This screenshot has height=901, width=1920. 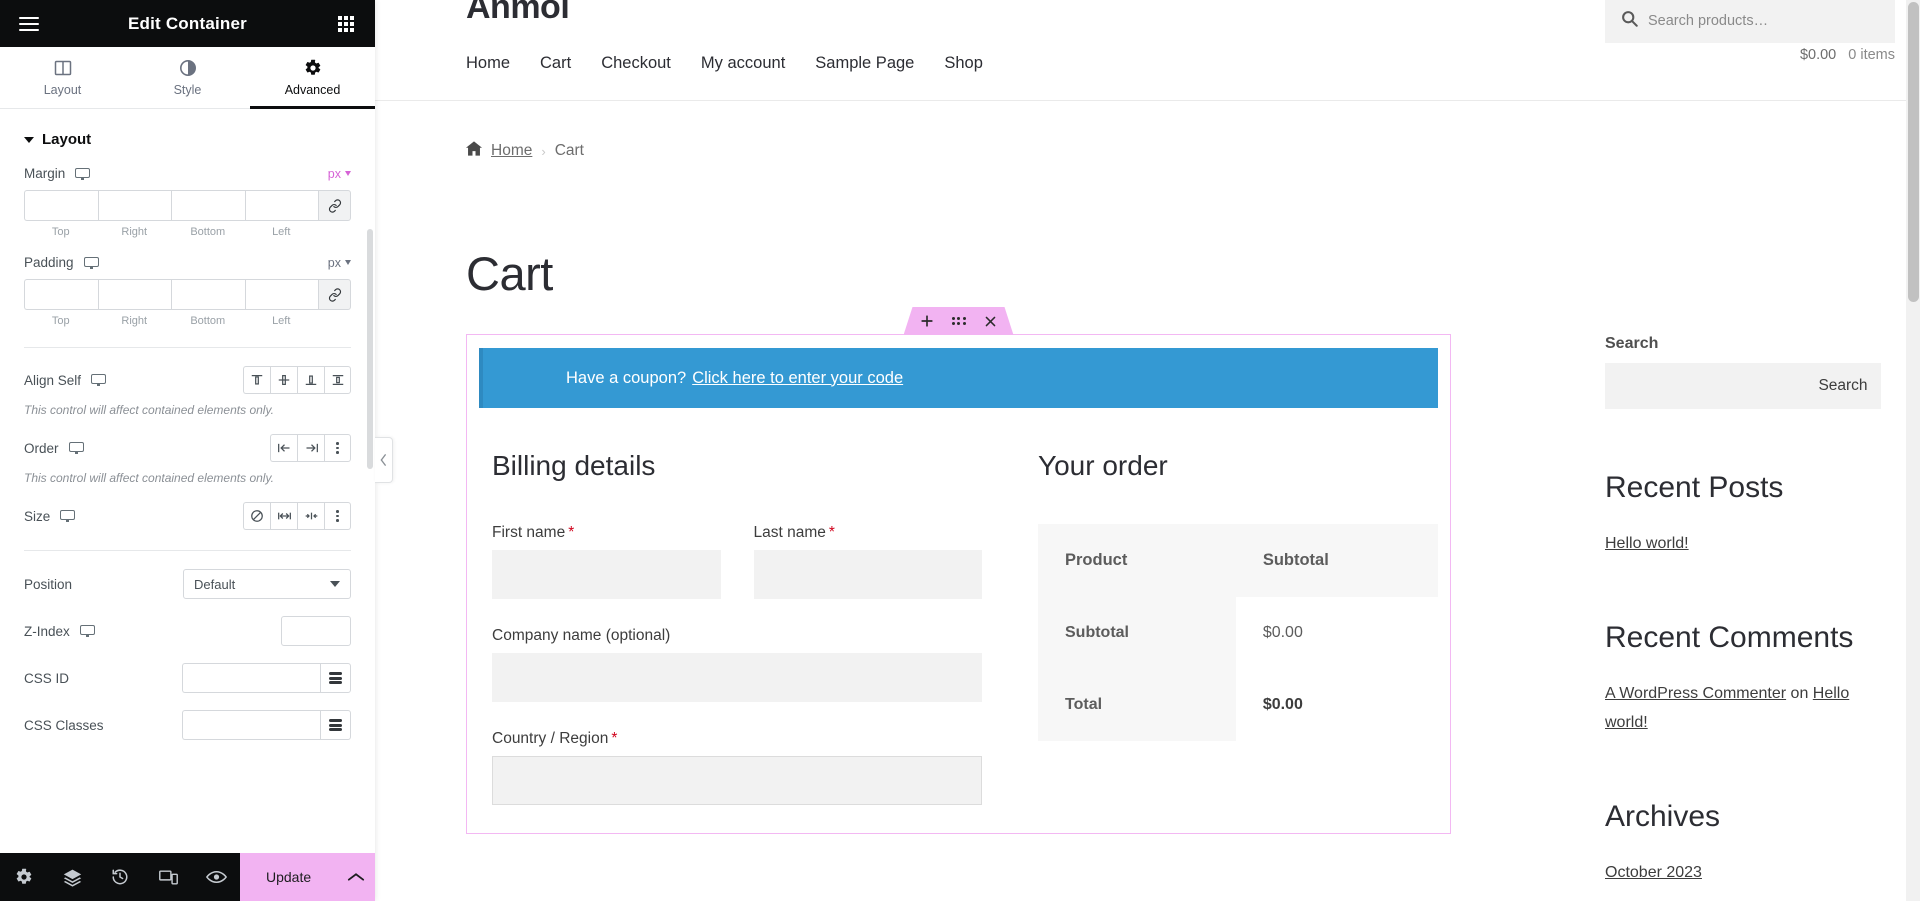 What do you see at coordinates (370, 349) in the screenshot?
I see `panel-scrollbar` at bounding box center [370, 349].